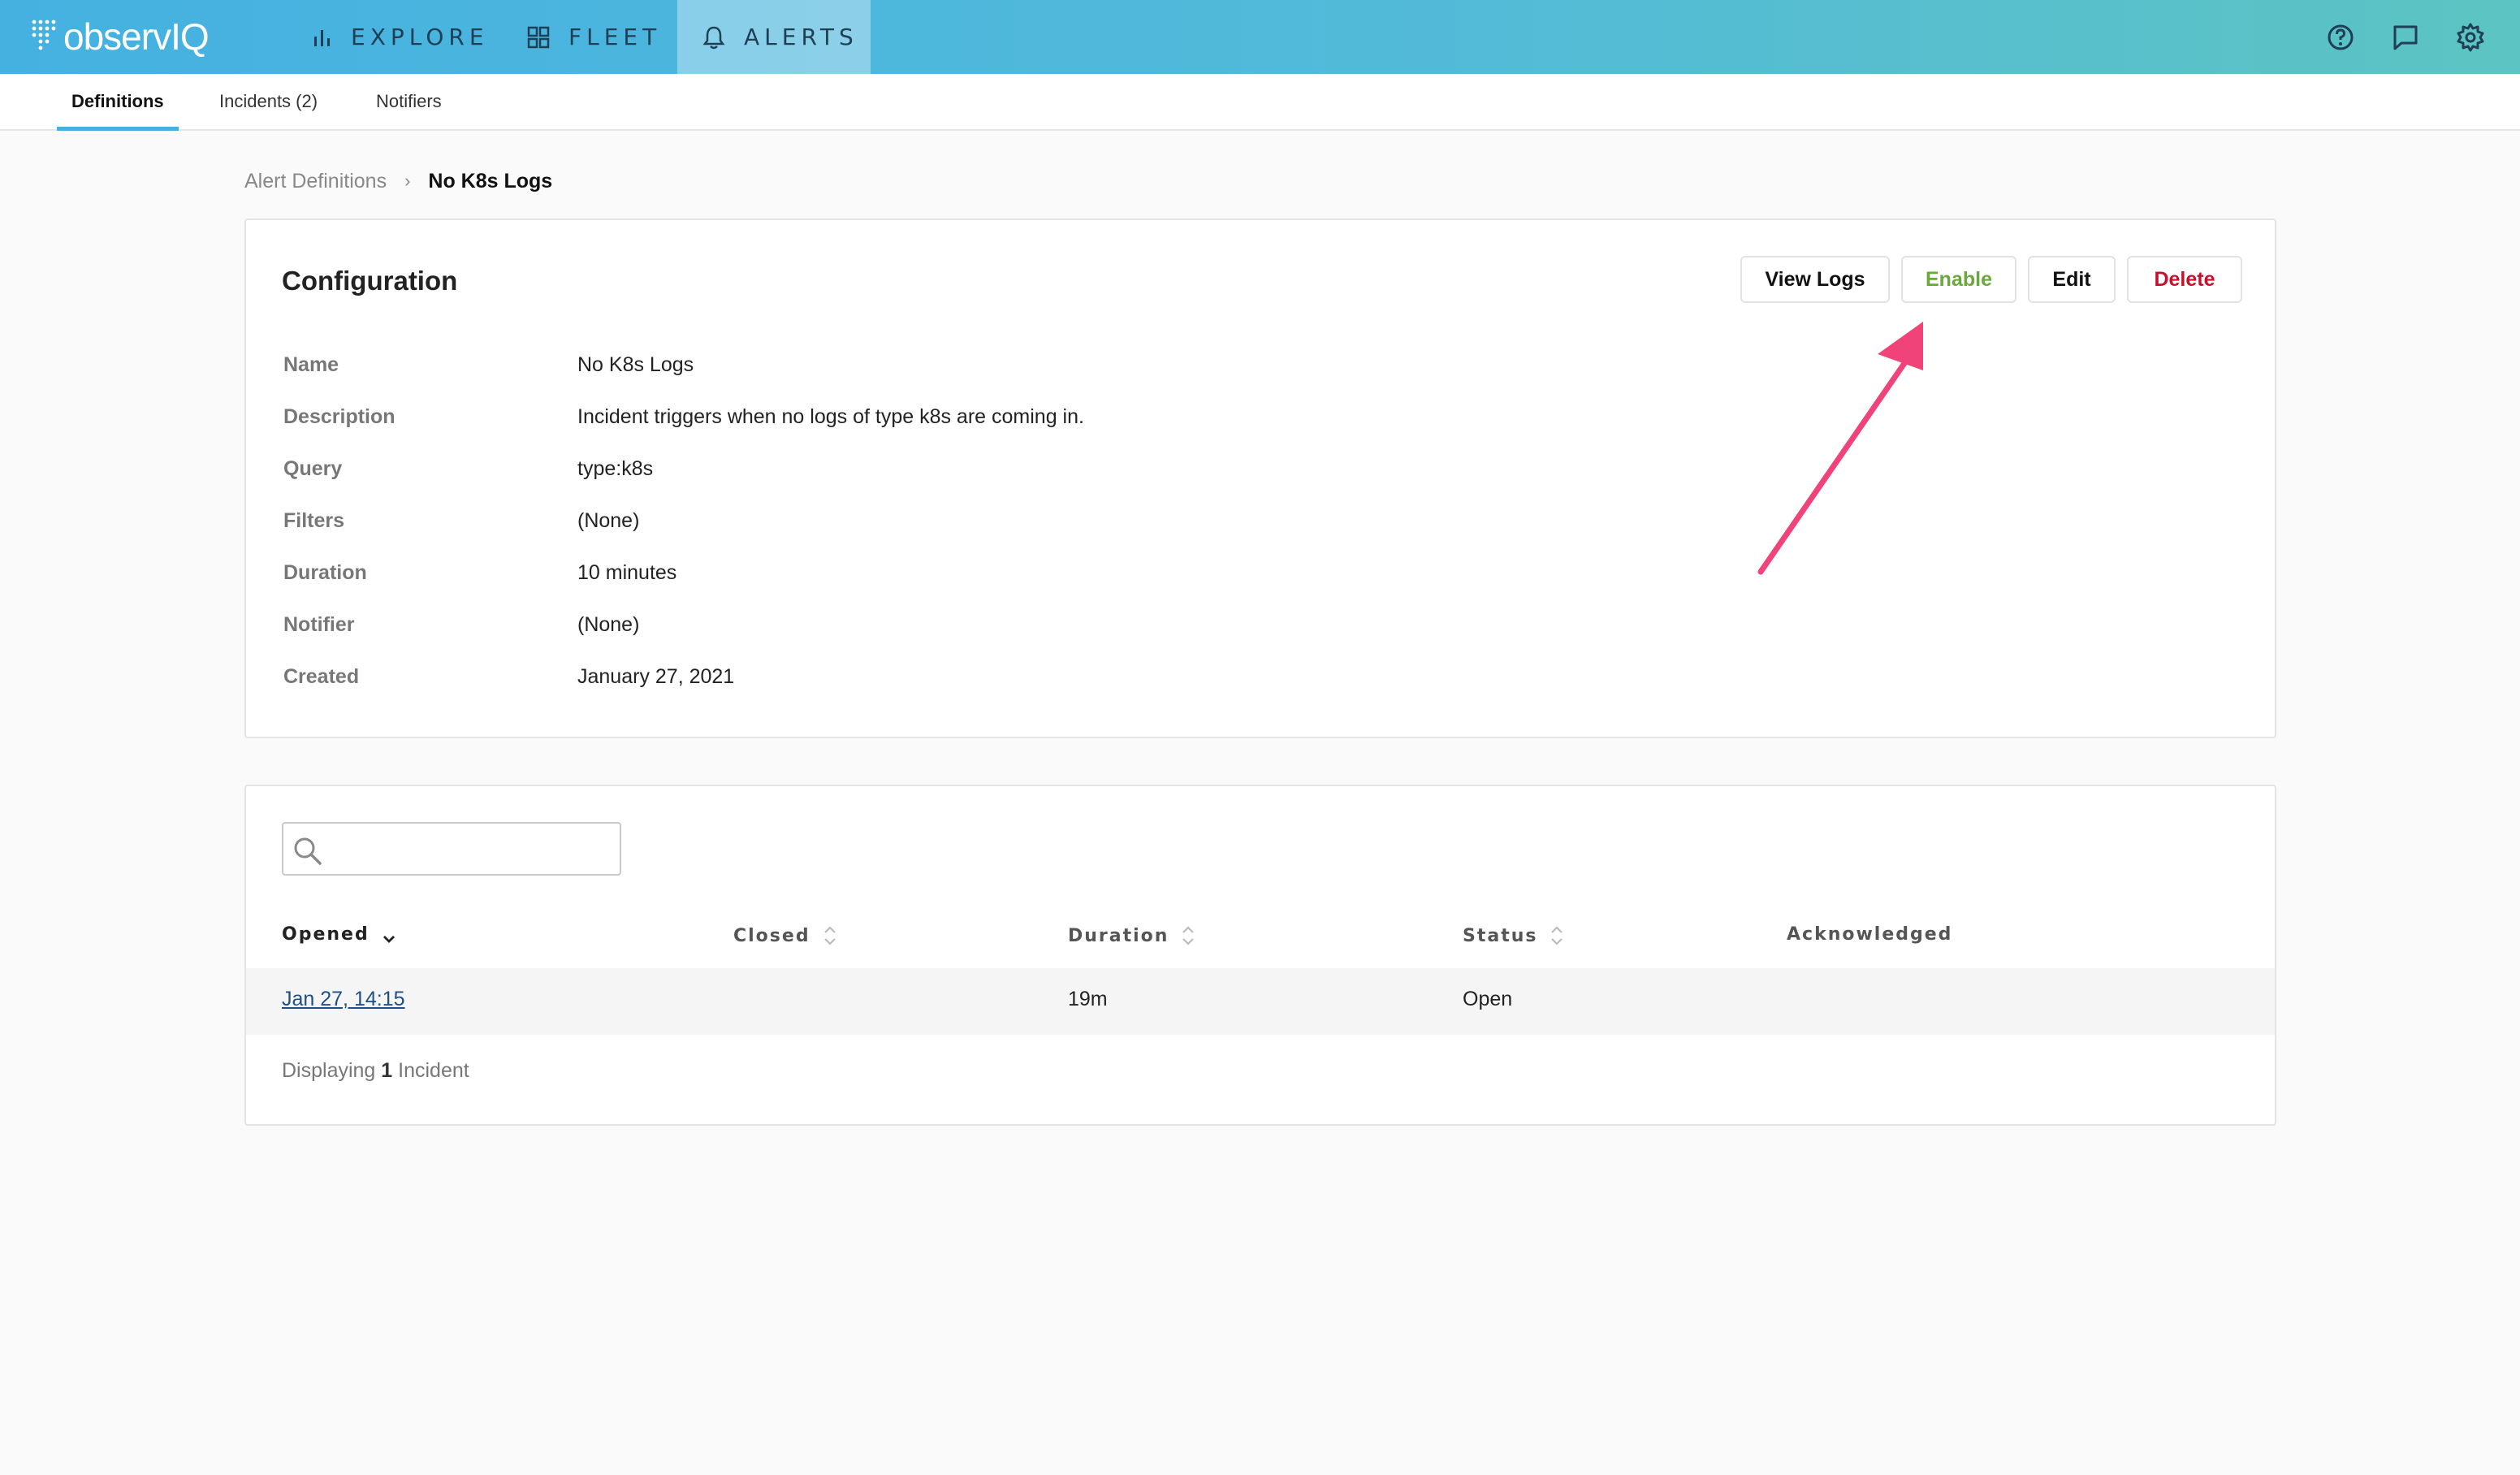 The image size is (2520, 1475). I want to click on search-input, so click(470, 848).